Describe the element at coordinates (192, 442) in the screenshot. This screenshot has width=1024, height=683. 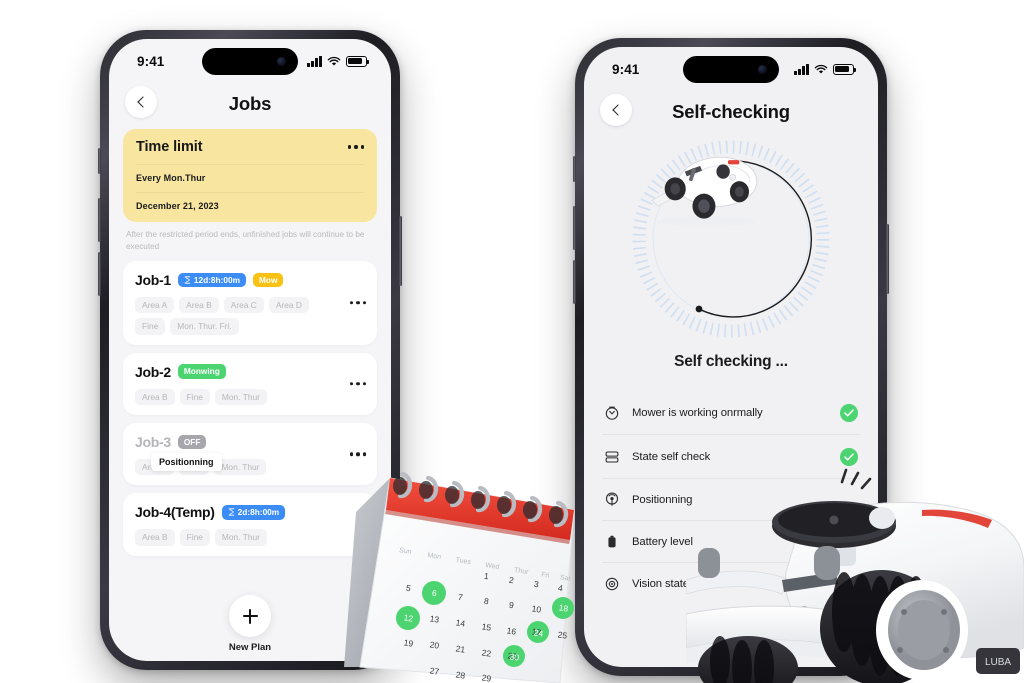
I see `job-status-badge: OFF` at that location.